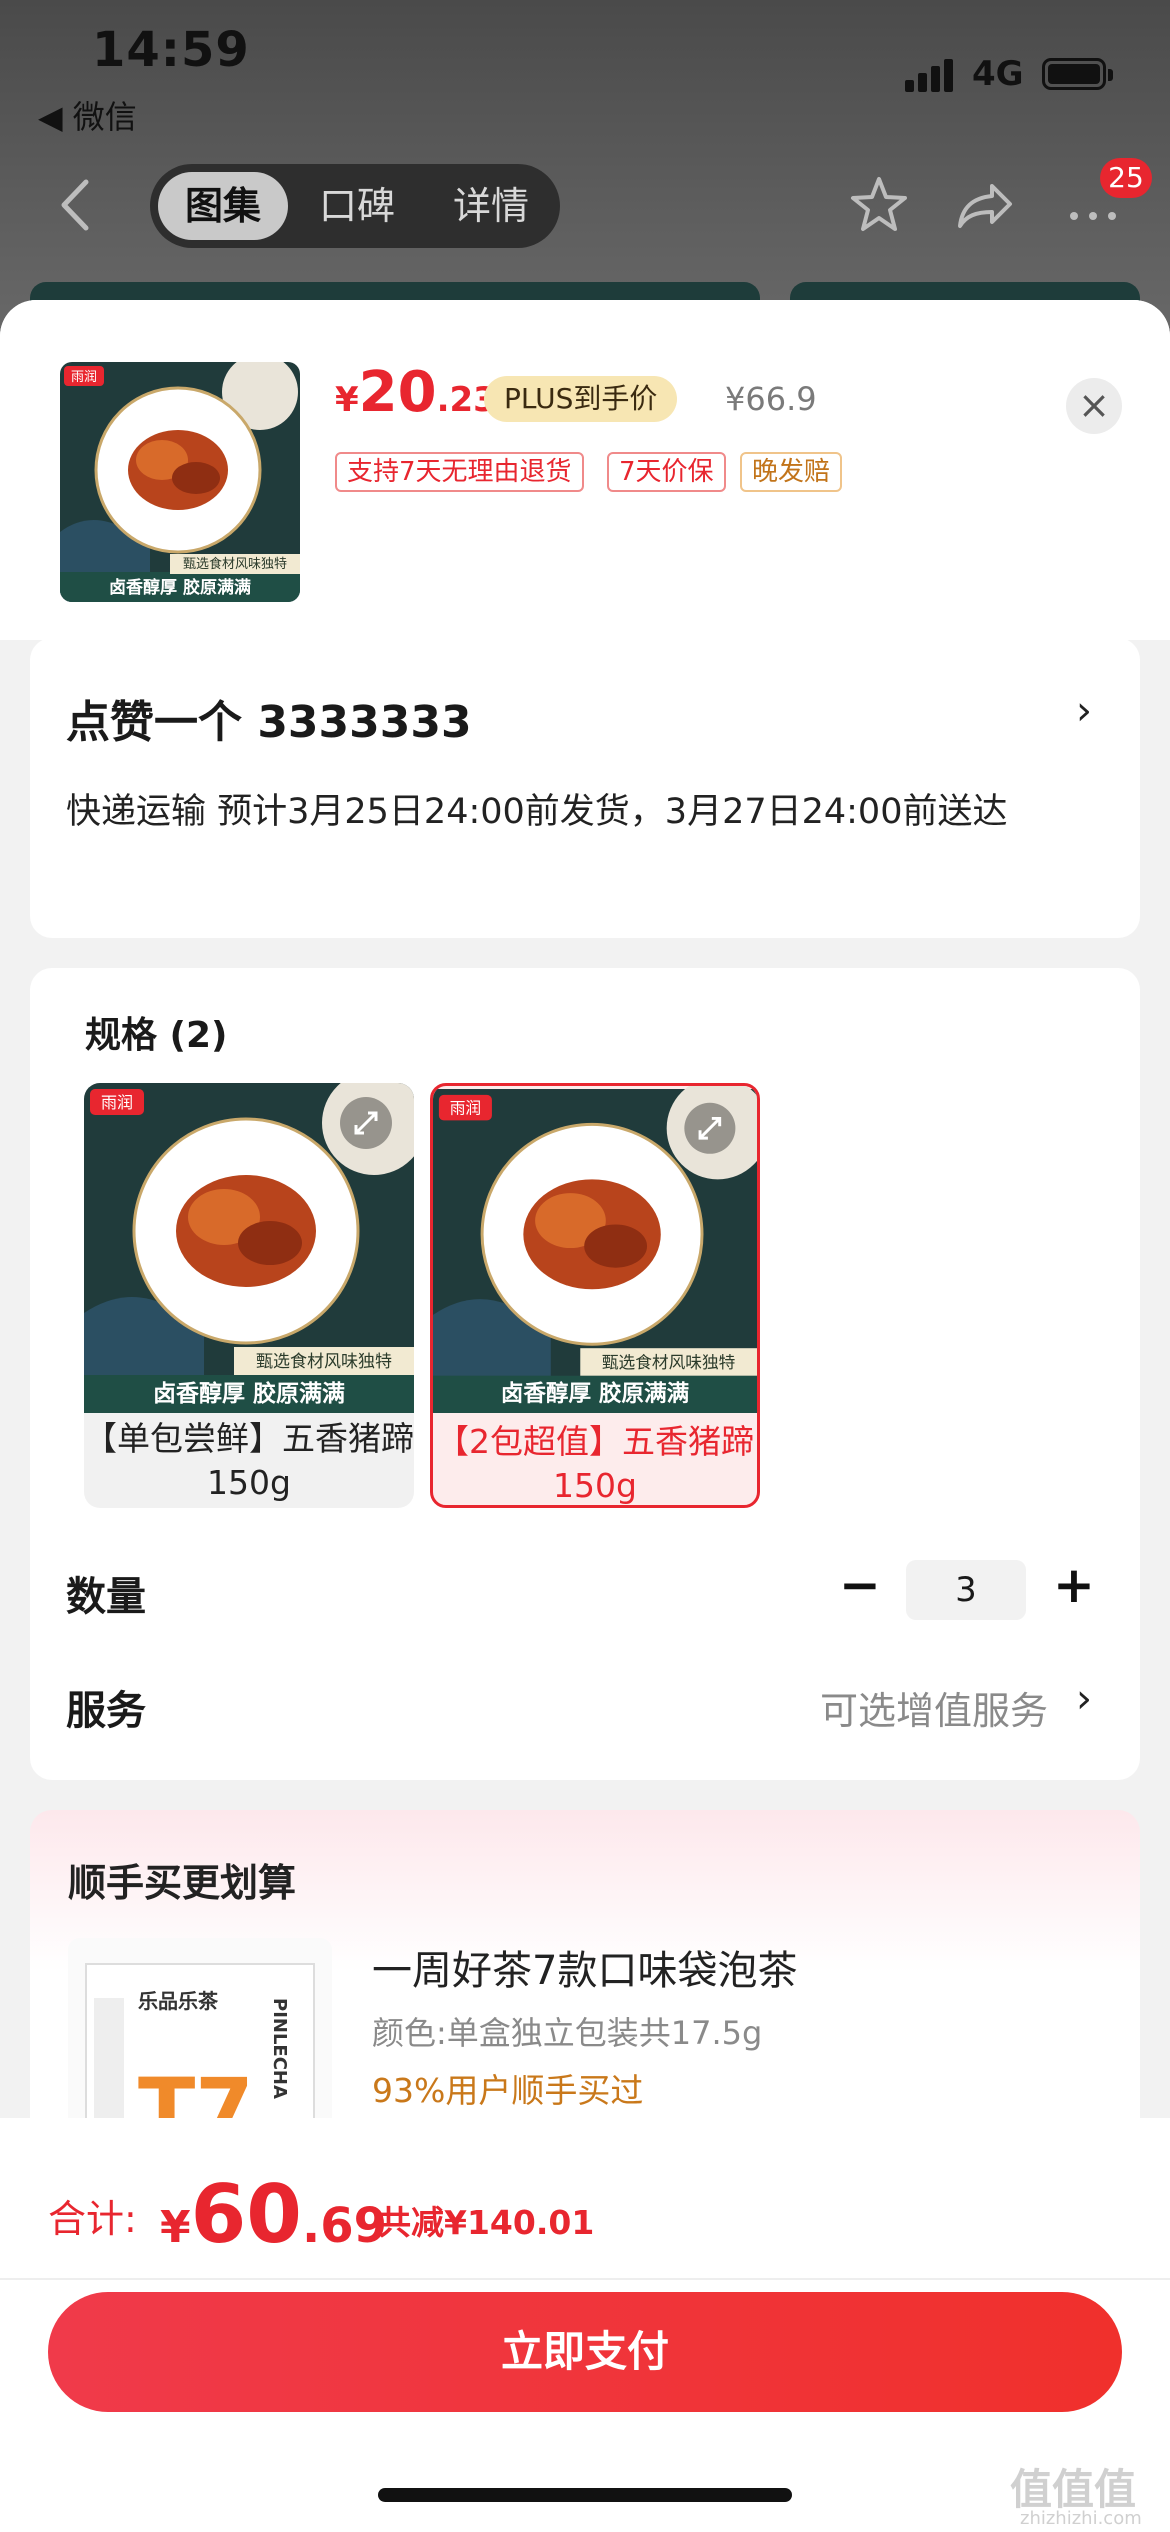  What do you see at coordinates (966, 1590) in the screenshot?
I see `quantity-input: 3` at bounding box center [966, 1590].